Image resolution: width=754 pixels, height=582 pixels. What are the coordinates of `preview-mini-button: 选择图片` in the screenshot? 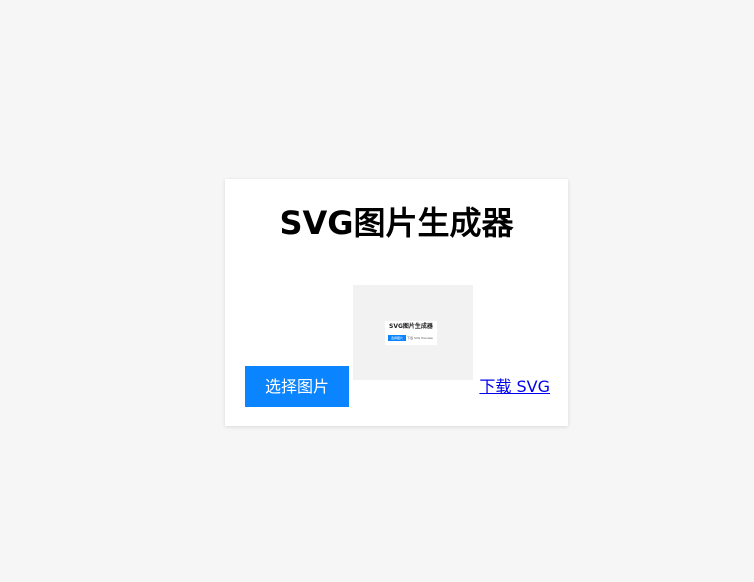 It's located at (397, 338).